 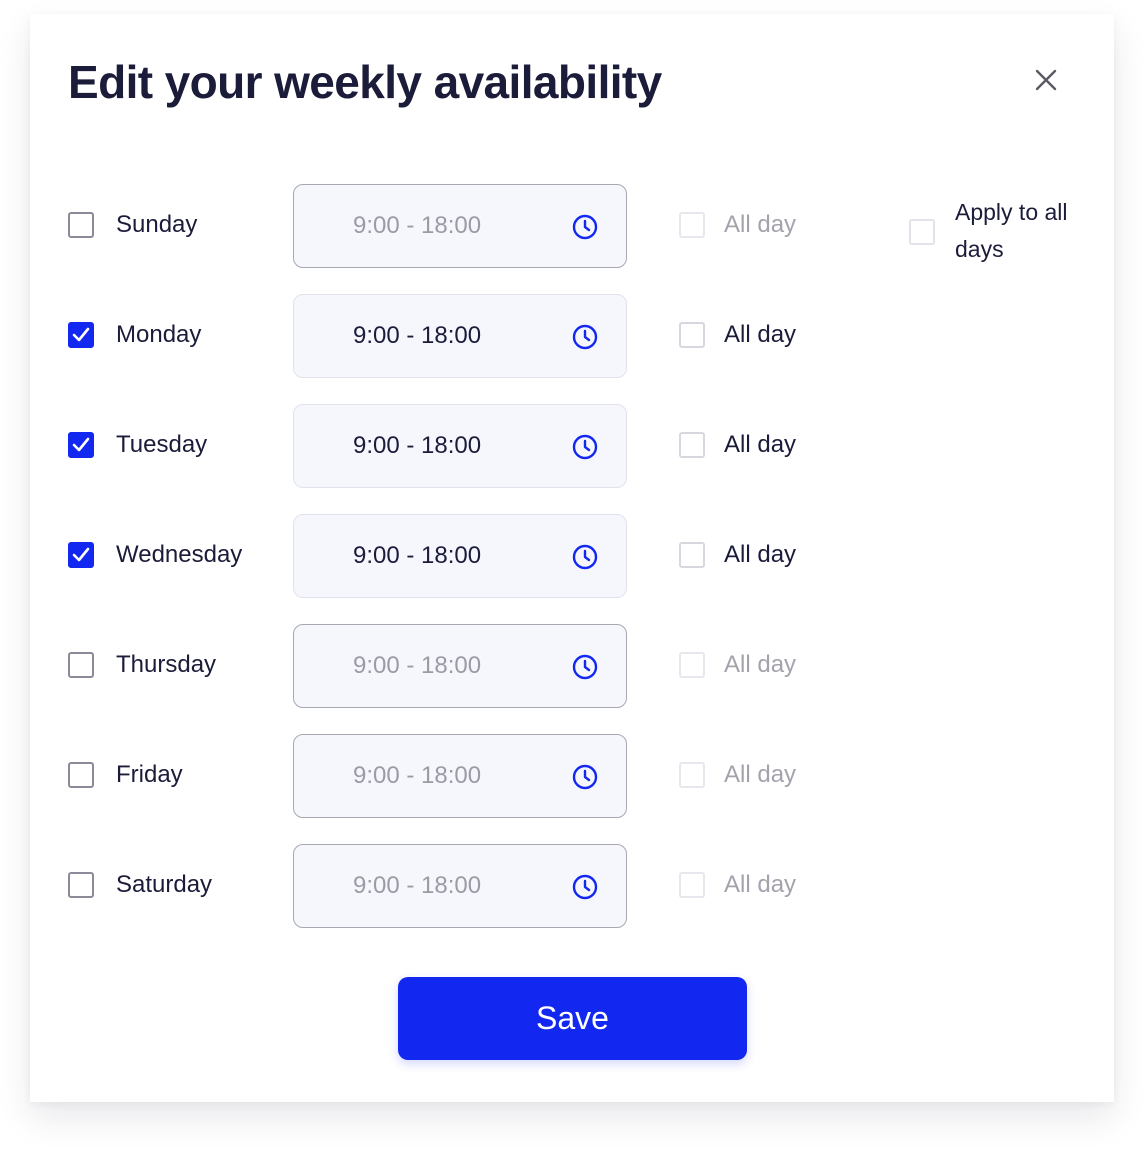 I want to click on all-day-checkbox-saturday, so click(x=692, y=885).